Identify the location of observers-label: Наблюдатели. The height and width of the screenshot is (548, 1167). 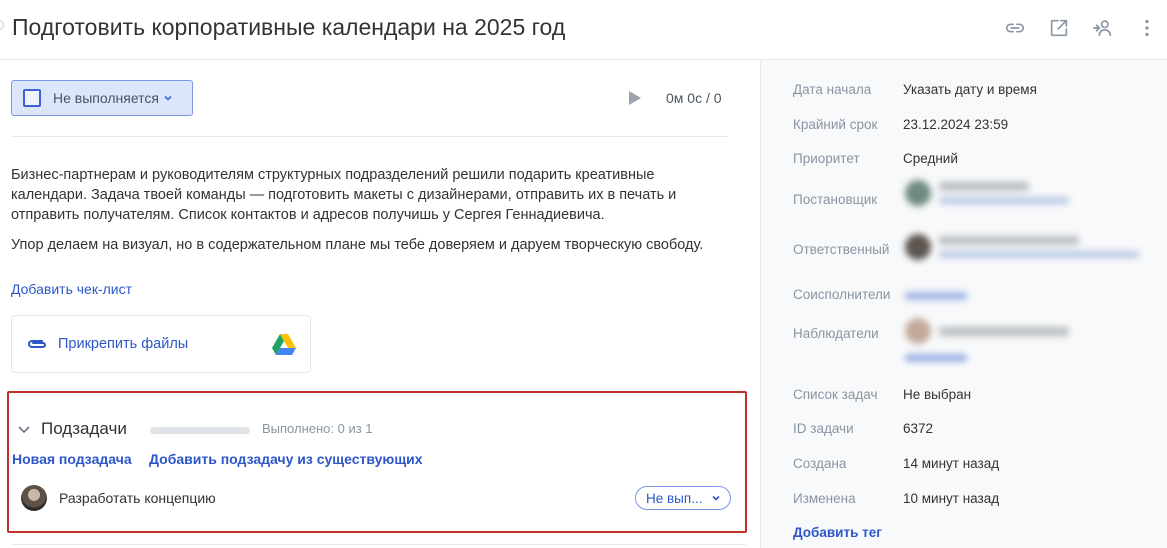
(836, 333).